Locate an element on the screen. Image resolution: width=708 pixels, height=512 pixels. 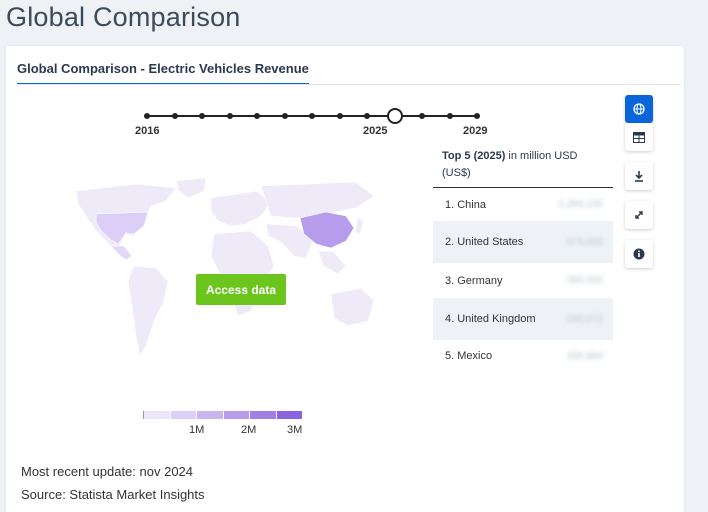
top5-name: 1. China is located at coordinates (465, 204).